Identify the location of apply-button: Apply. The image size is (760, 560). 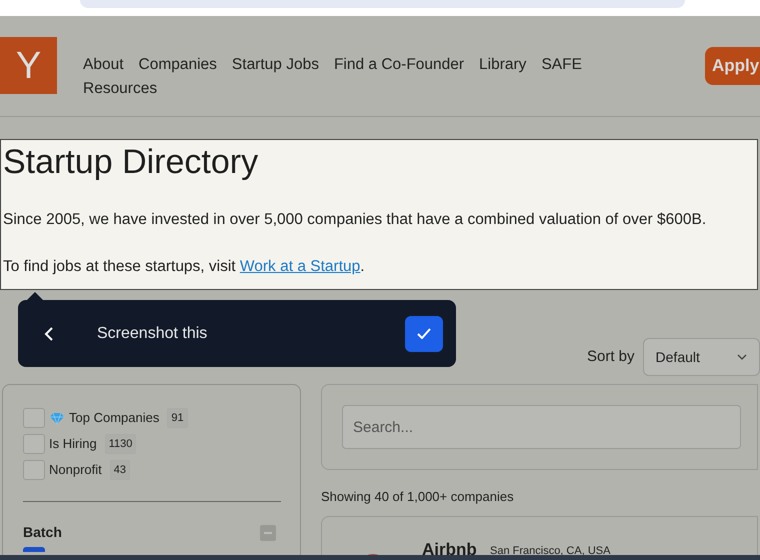
(732, 66).